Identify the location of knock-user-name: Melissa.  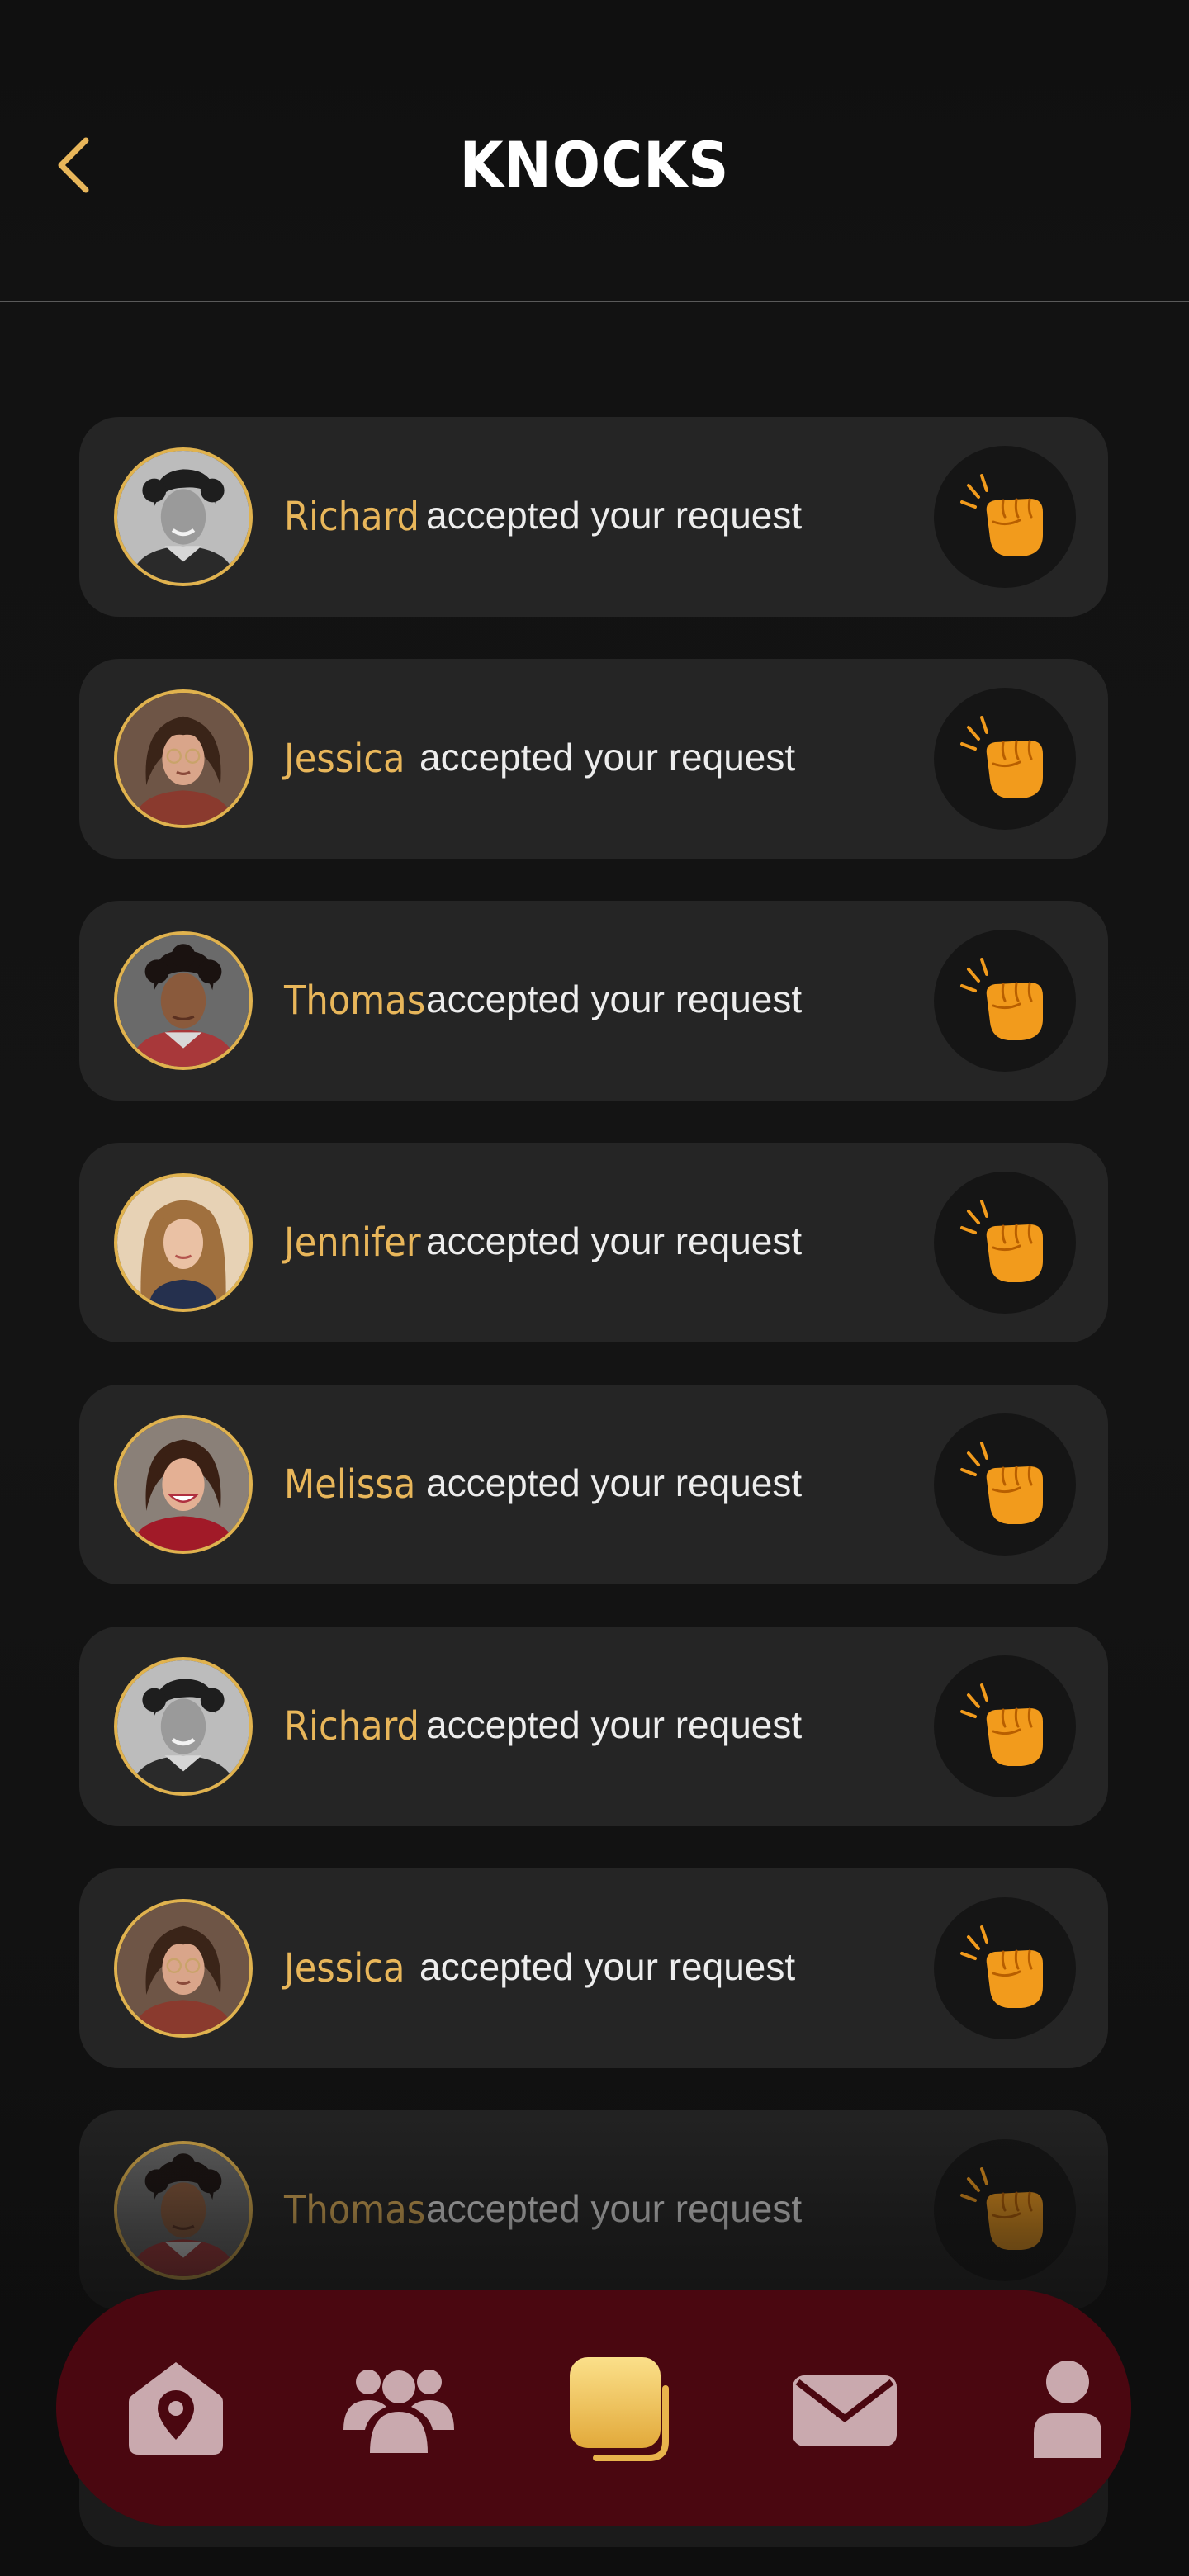
(349, 1484).